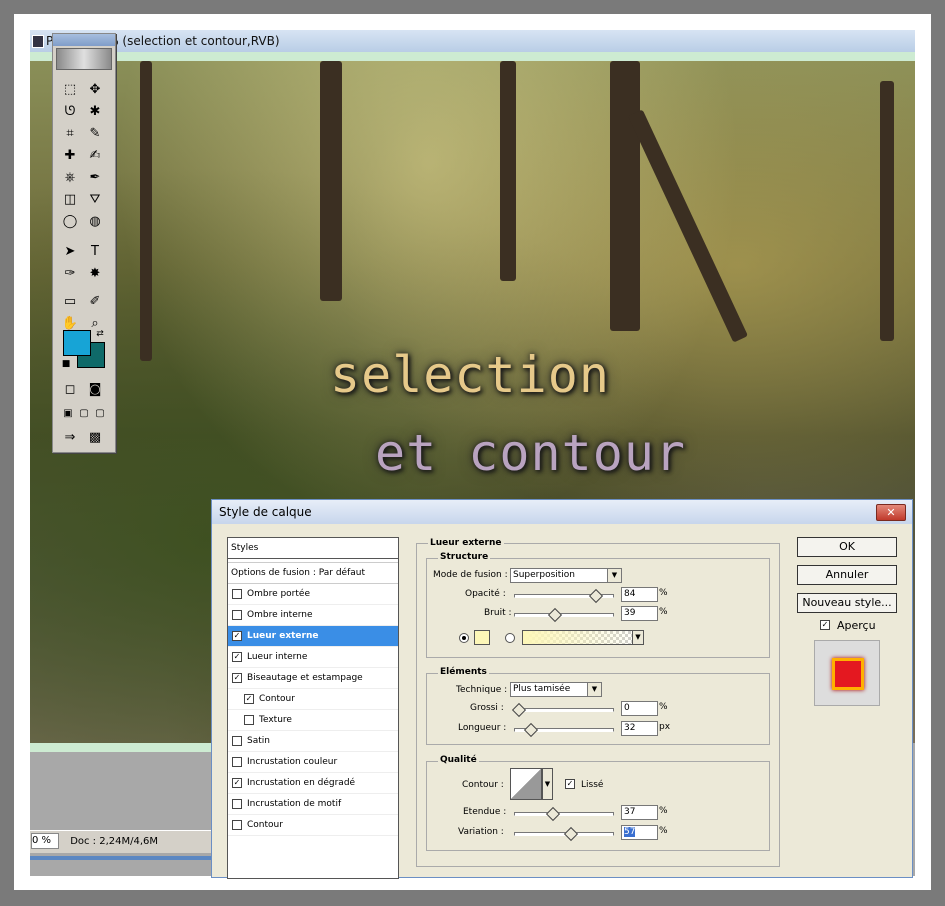 Image resolution: width=945 pixels, height=906 pixels. Describe the element at coordinates (95, 178) in the screenshot. I see `history-brush-icon: ✒` at that location.